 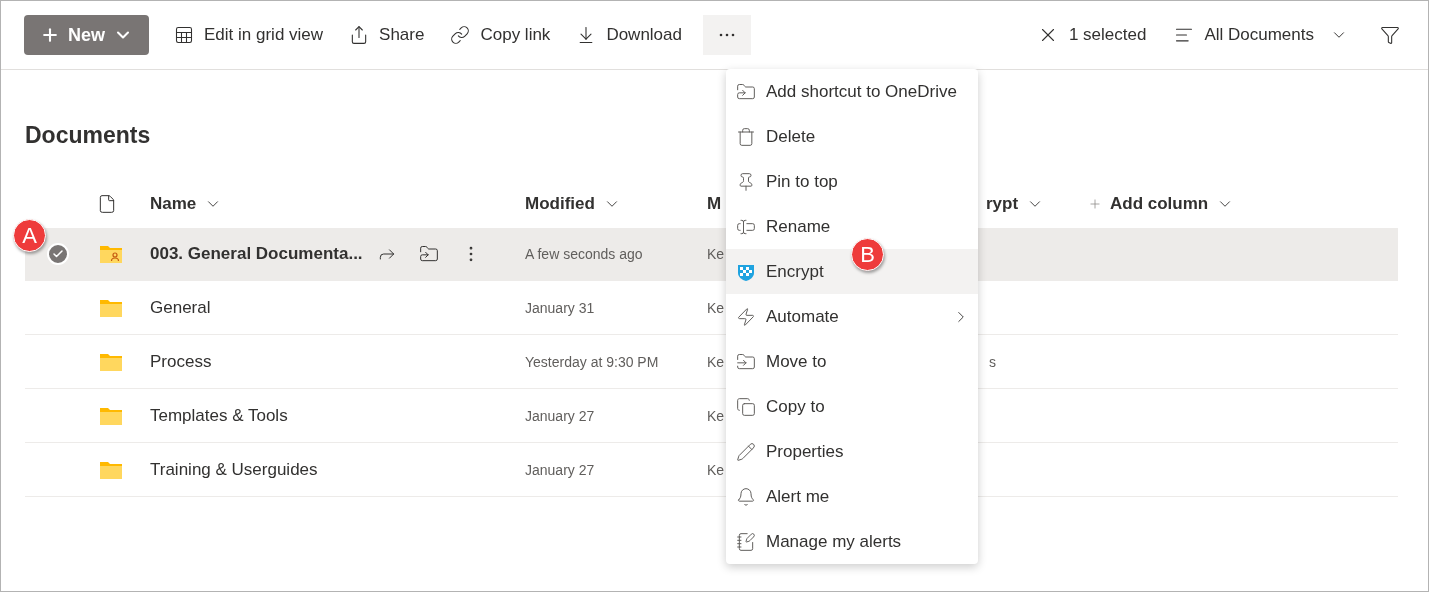 I want to click on more-icon, so click(x=727, y=35).